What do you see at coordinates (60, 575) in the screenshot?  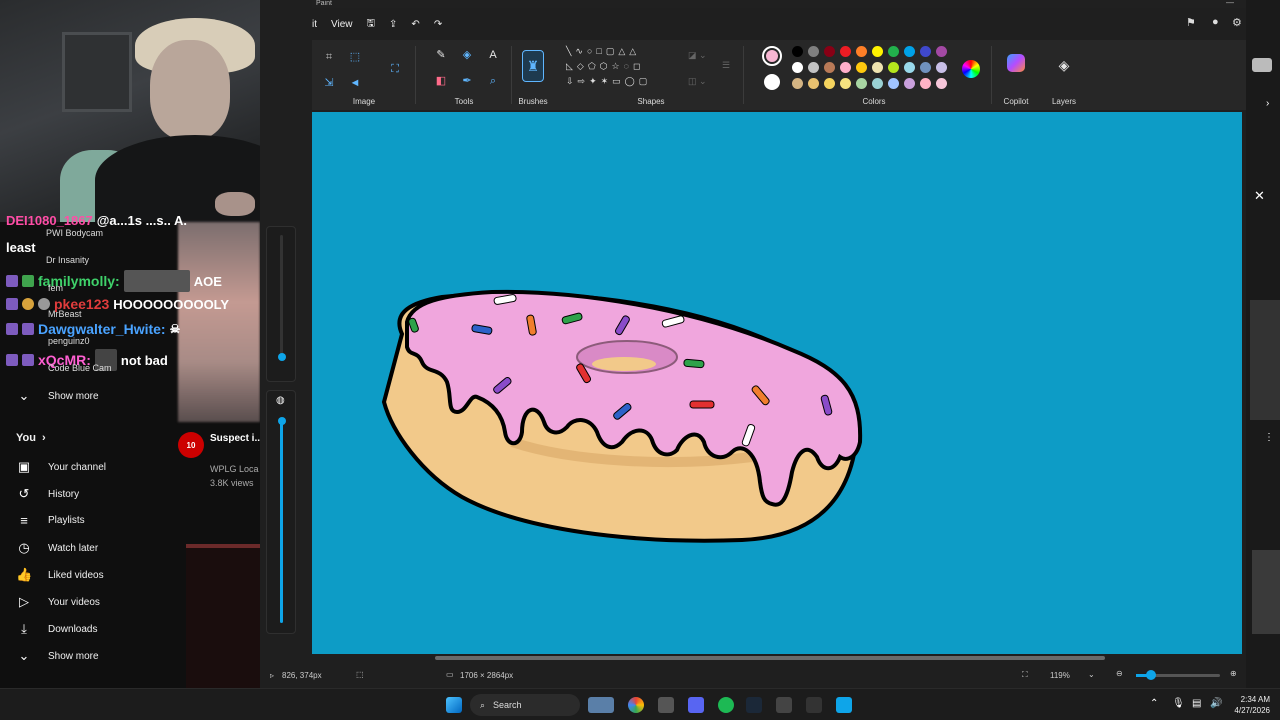 I see `nav-liked-videos: 👍 Liked videos` at bounding box center [60, 575].